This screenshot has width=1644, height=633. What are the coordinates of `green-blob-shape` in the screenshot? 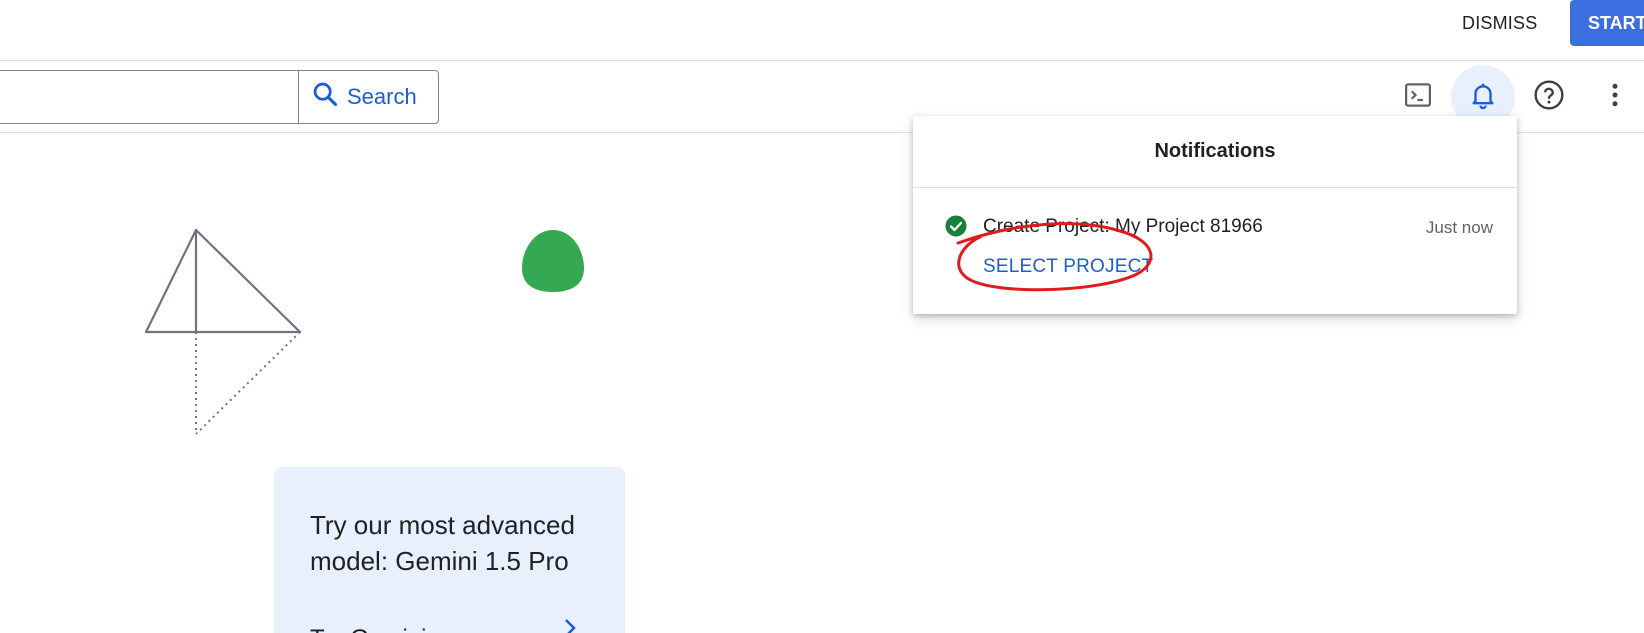 It's located at (553, 263).